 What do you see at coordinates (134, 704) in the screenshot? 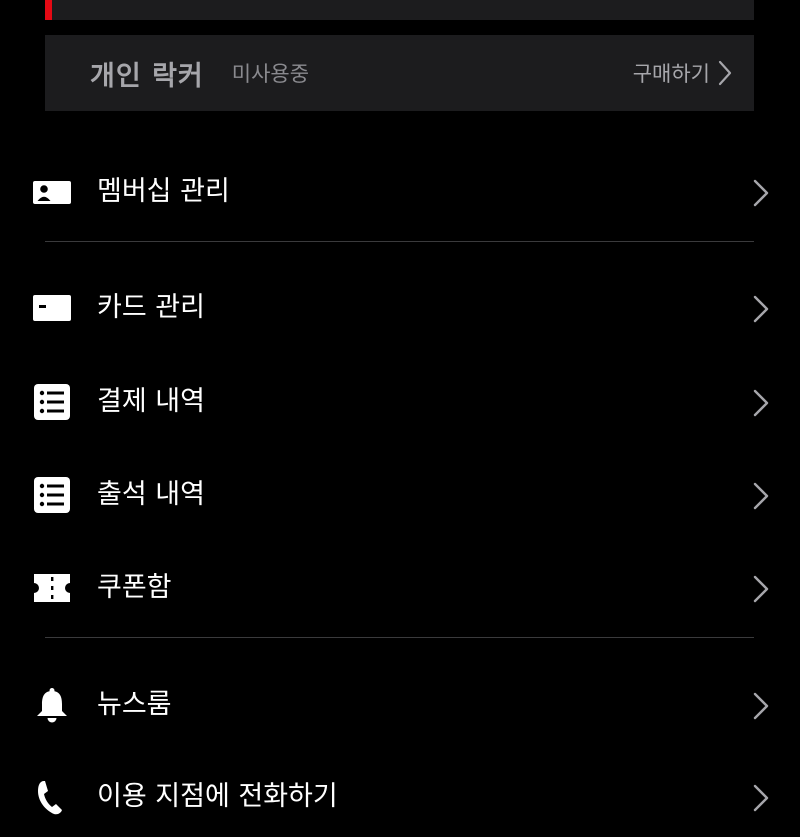
I see `menu-item-label: 뉴스룸` at bounding box center [134, 704].